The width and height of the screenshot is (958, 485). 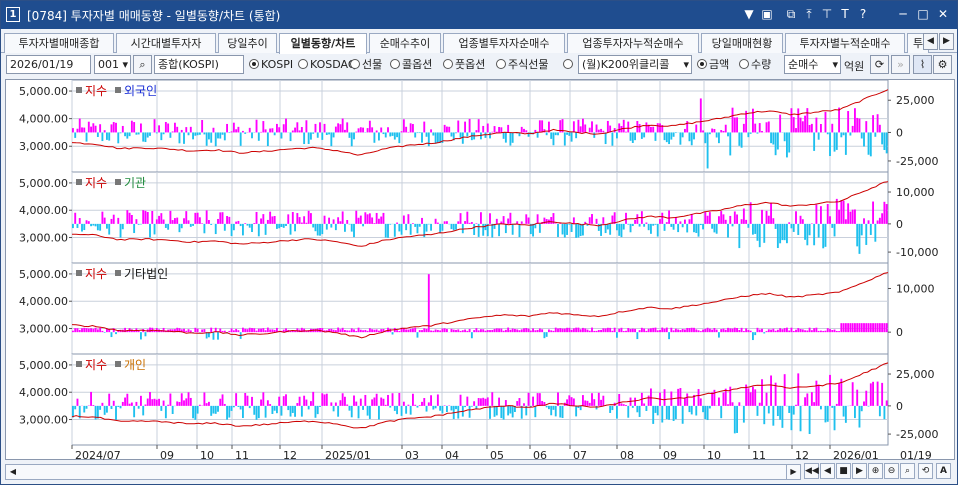 I want to click on tab-sector-investor-net: 업종별투자자순매수, so click(x=504, y=43).